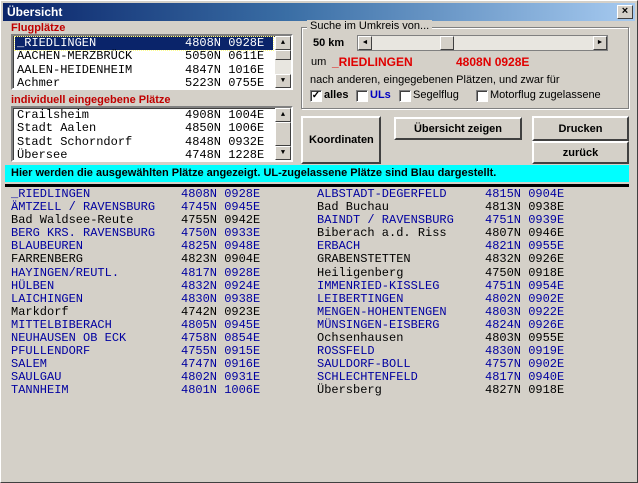 This screenshot has height=483, width=638. I want to click on result-row: LEIBERTINGEN 4802N 0902E, so click(473, 298).